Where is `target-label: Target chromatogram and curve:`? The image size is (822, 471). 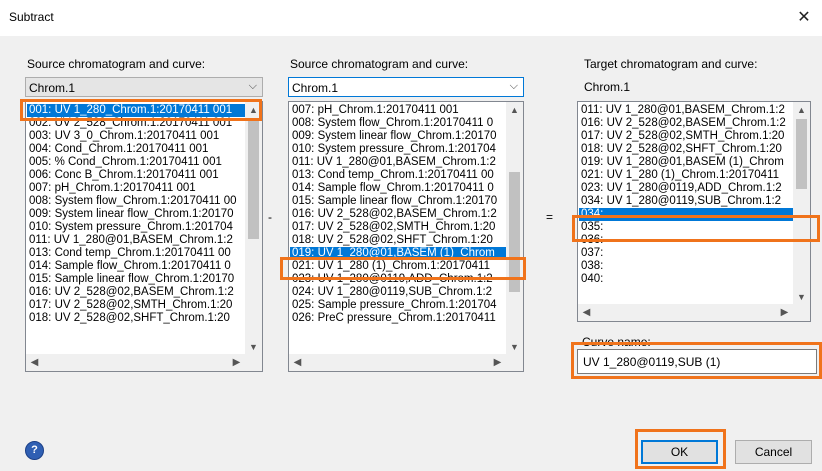 target-label: Target chromatogram and curve: is located at coordinates (671, 64).